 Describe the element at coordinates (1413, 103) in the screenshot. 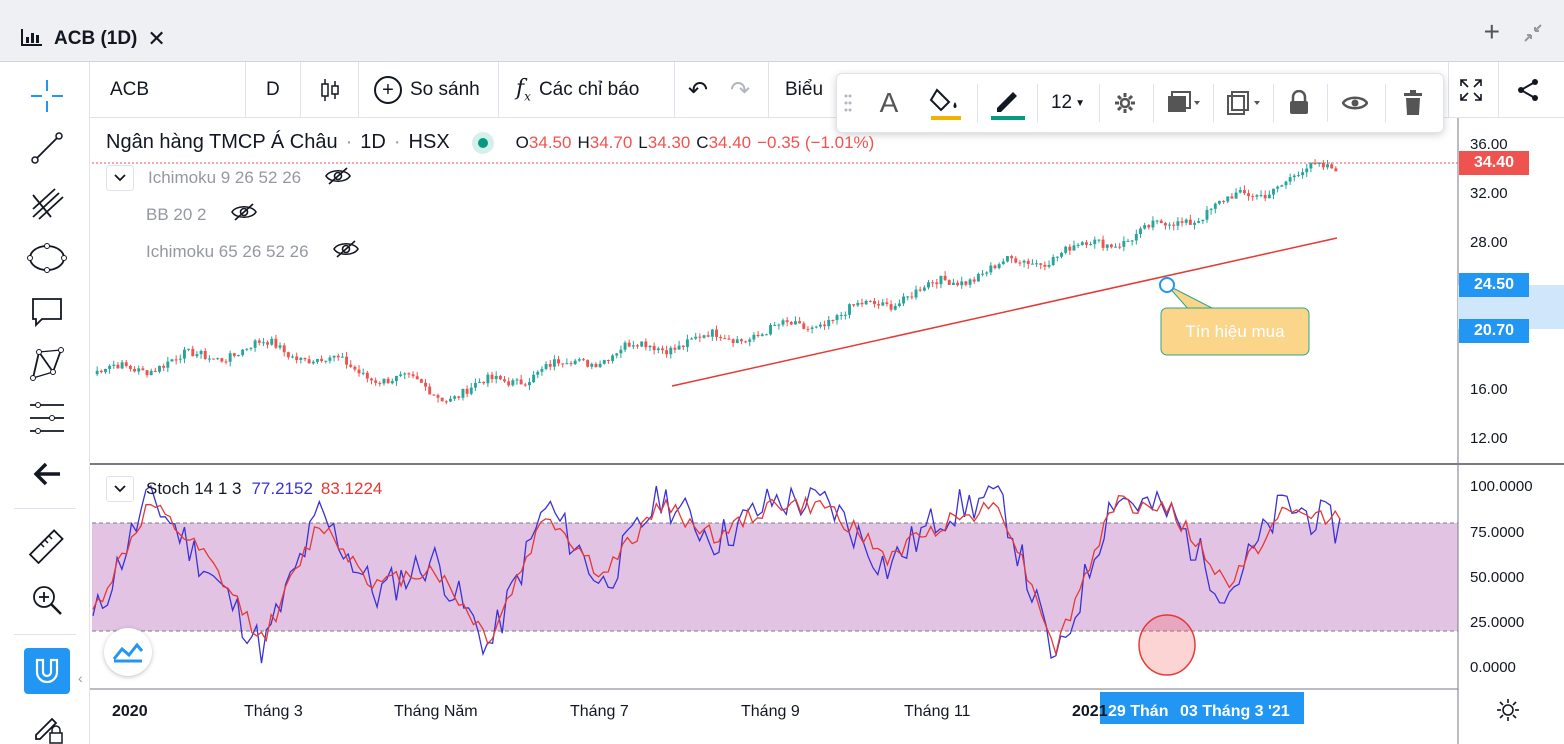

I see `trash-icon` at that location.